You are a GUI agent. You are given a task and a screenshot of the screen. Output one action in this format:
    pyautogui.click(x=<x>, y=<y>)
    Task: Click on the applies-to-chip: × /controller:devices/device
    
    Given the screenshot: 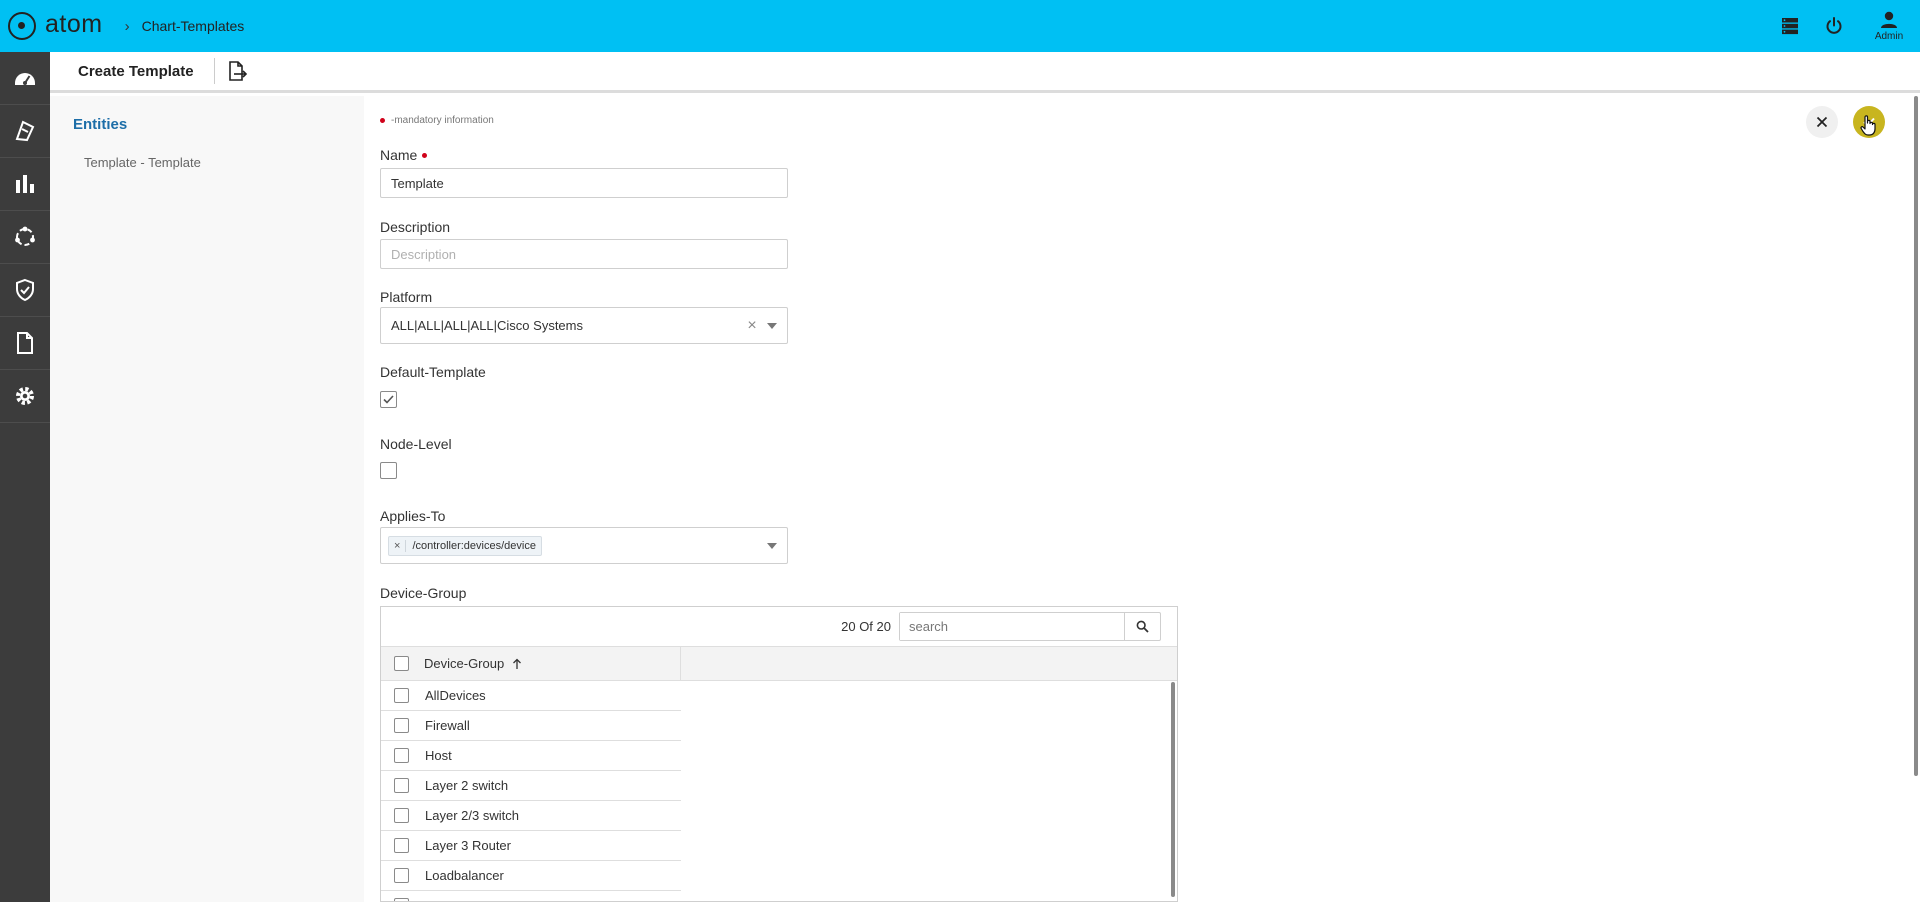 What is the action you would take?
    pyautogui.click(x=465, y=545)
    